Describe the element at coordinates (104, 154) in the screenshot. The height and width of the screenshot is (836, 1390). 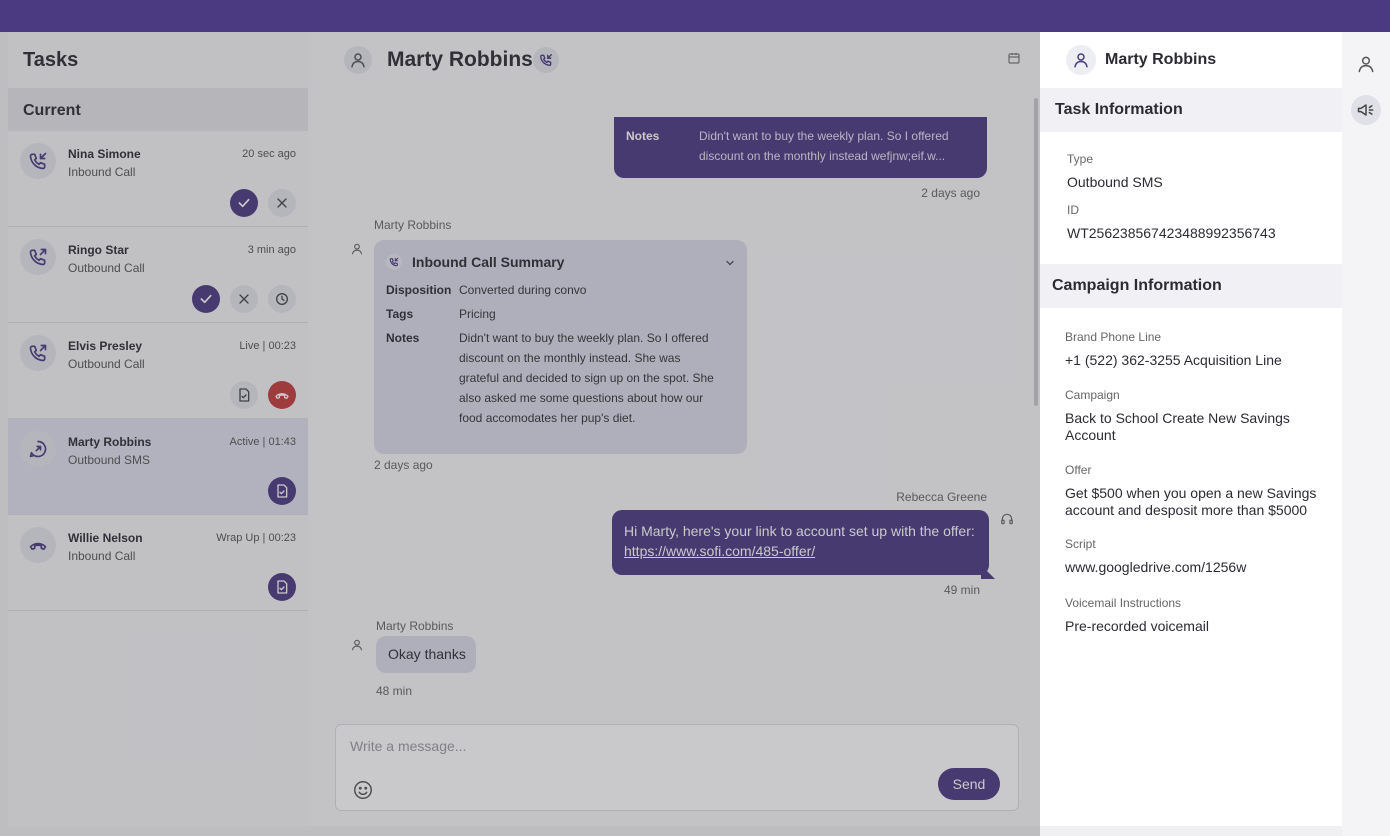
I see `task-name: Nina Simone` at that location.